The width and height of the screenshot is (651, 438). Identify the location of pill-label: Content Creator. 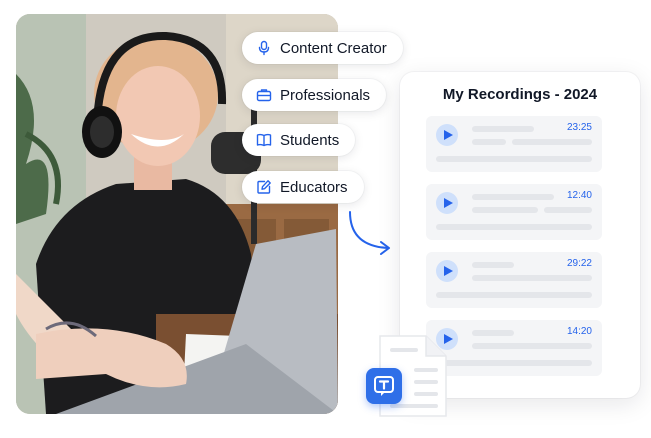
(333, 48).